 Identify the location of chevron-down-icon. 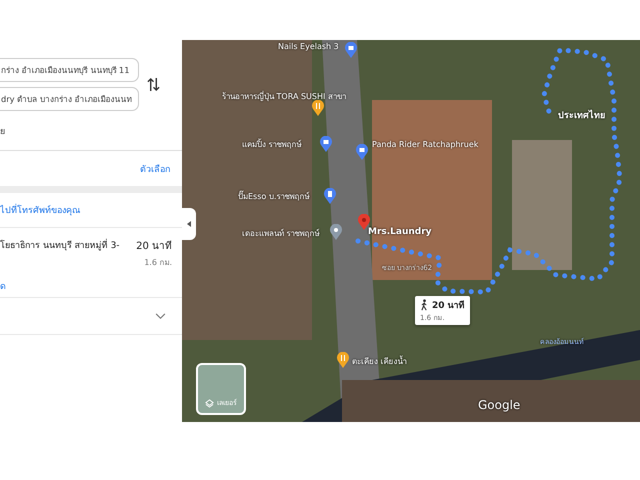
(160, 316).